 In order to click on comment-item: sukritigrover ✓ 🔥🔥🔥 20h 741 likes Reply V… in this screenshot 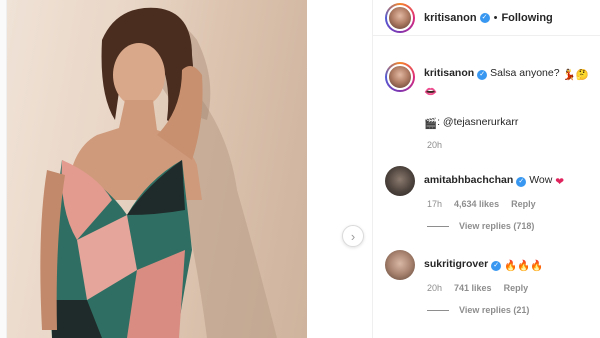, I will do `click(491, 282)`.